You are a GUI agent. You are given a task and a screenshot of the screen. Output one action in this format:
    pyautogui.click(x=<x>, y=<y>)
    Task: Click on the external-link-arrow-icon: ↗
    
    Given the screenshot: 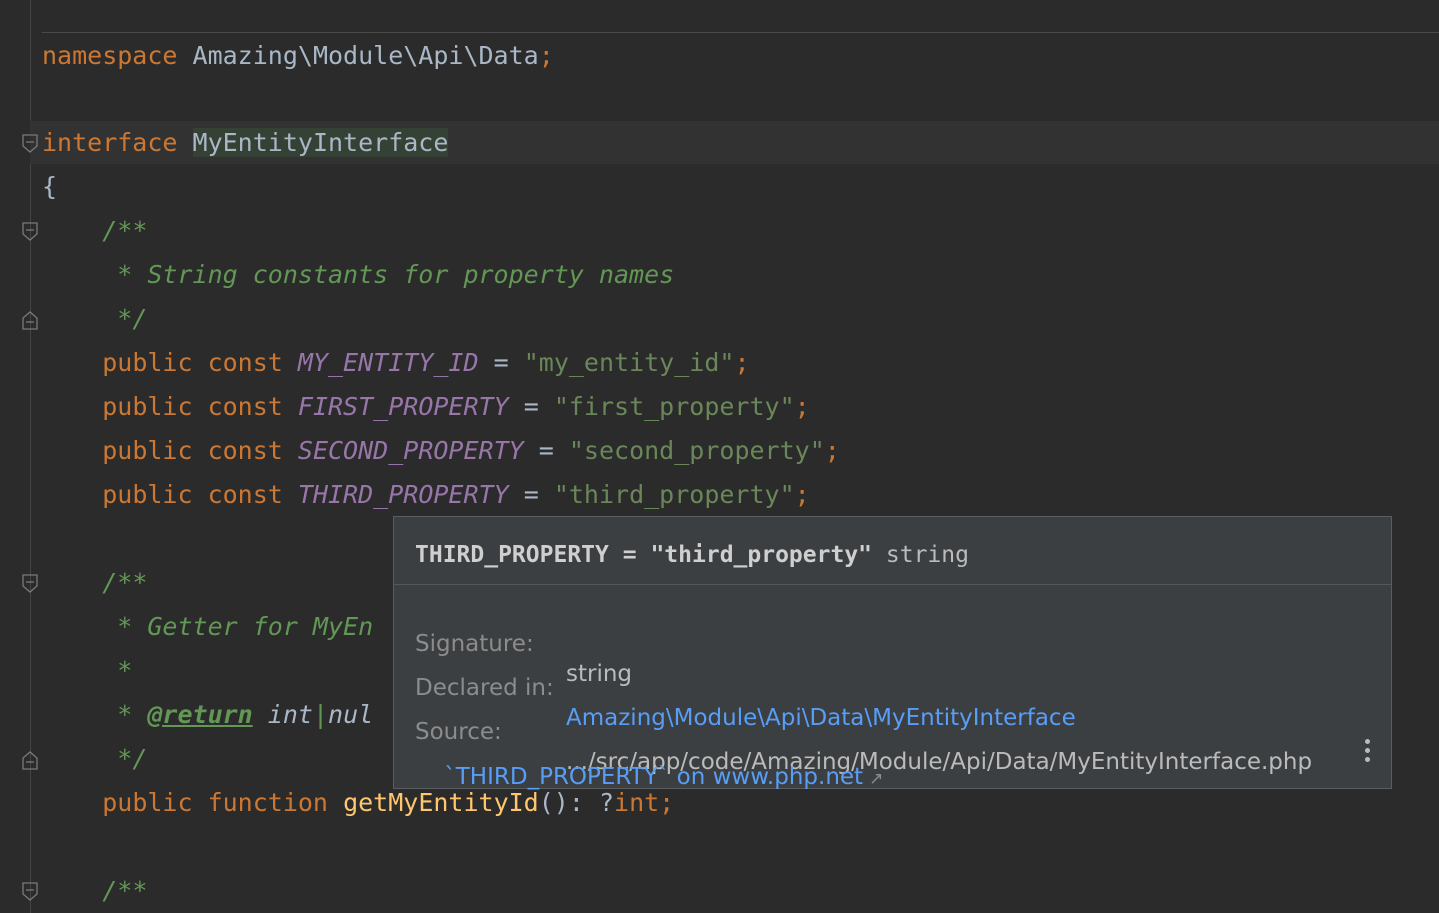 What is the action you would take?
    pyautogui.click(x=876, y=779)
    